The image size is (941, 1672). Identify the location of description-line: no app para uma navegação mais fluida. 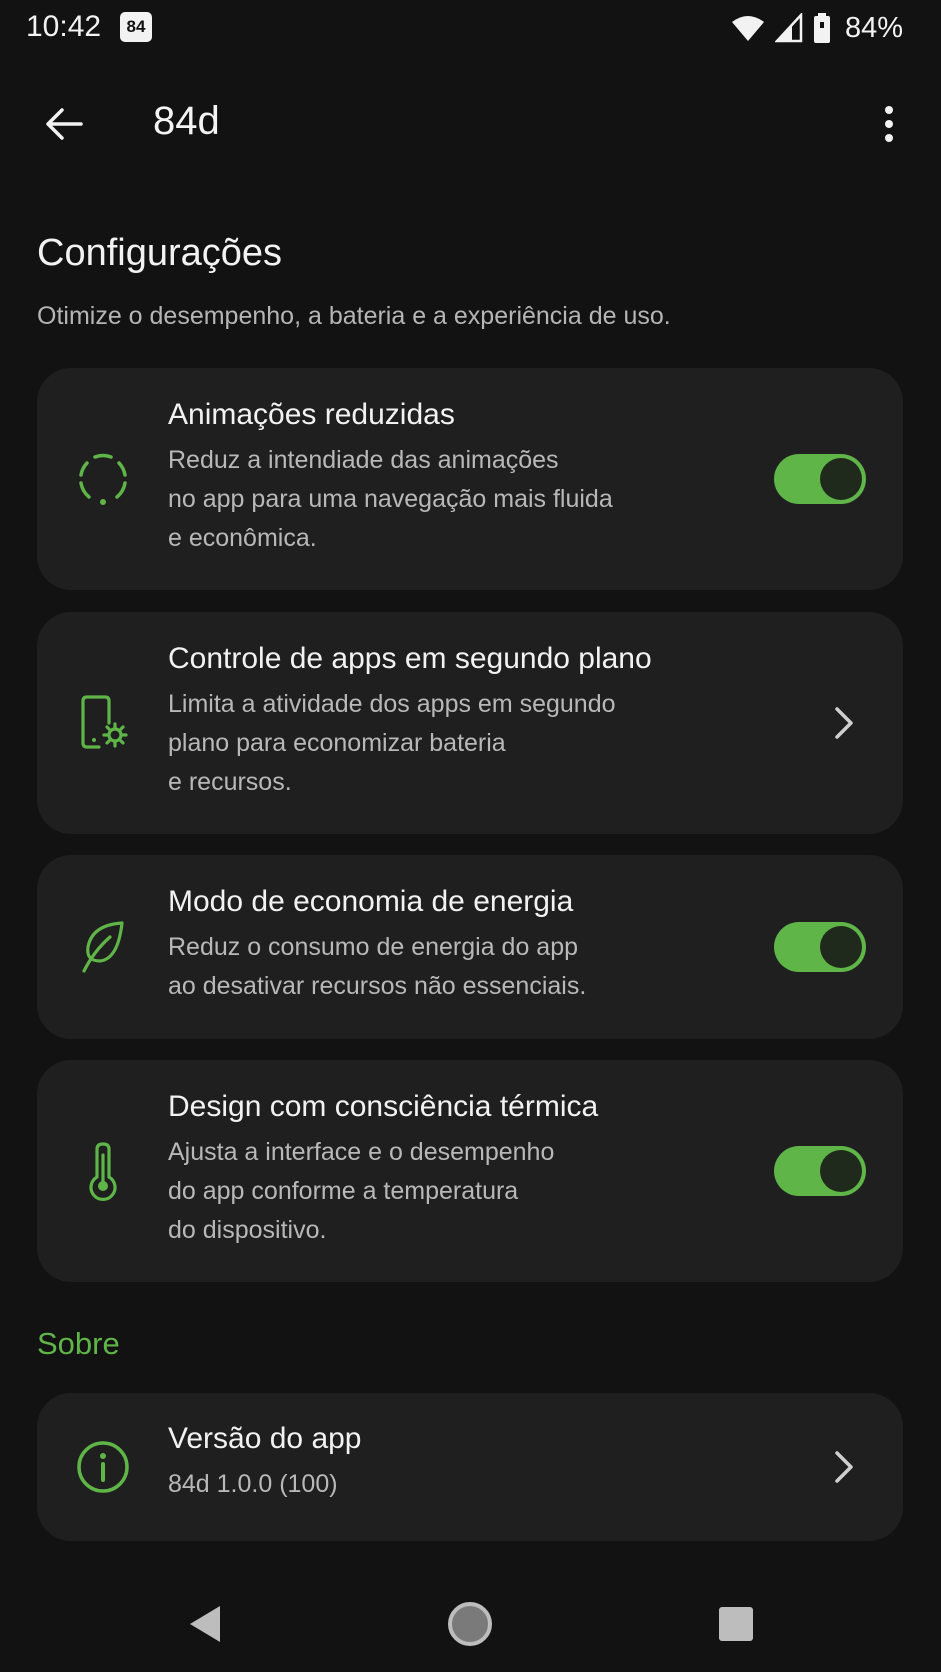
(390, 499).